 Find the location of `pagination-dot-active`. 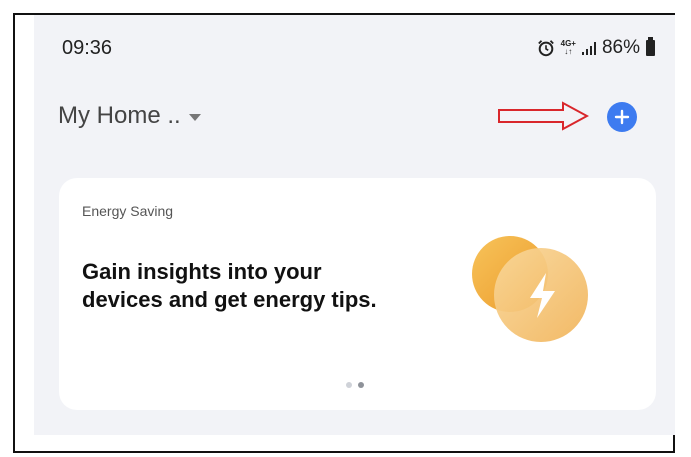

pagination-dot-active is located at coordinates (361, 385).